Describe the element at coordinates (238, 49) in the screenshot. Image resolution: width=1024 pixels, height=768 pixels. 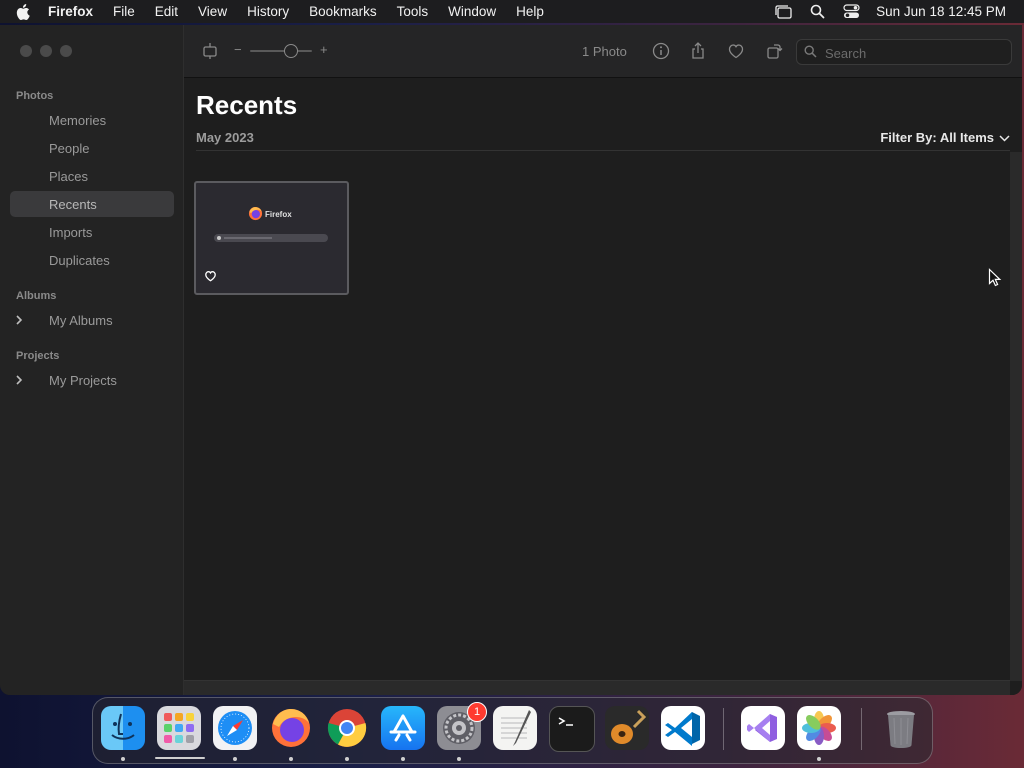
I see `zoom-out-button: −` at that location.